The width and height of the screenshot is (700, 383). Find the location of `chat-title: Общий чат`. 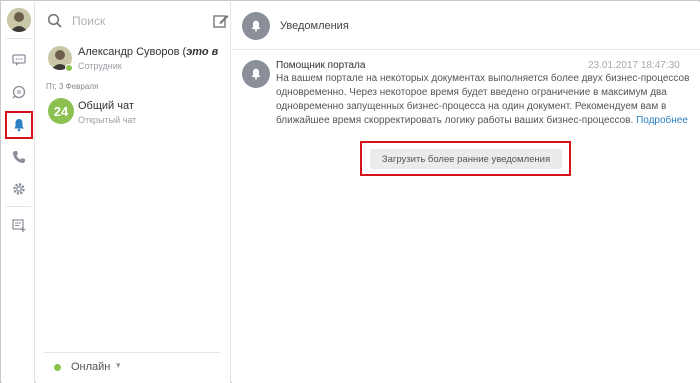

chat-title: Общий чат is located at coordinates (106, 106).